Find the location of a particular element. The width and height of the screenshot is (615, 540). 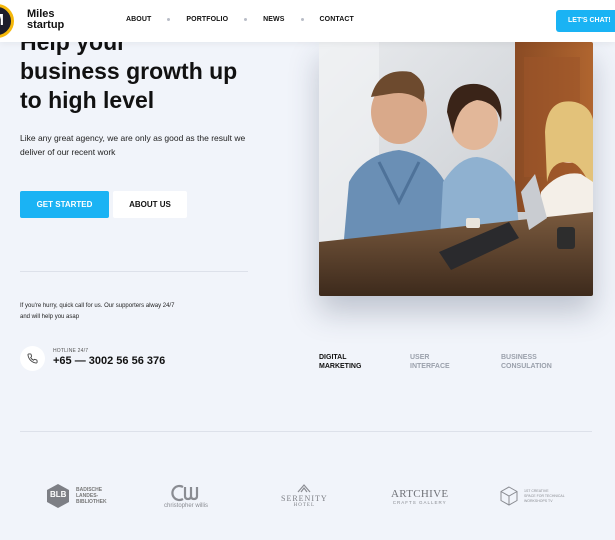

nav-item-contact: CONTACT is located at coordinates (337, 19).